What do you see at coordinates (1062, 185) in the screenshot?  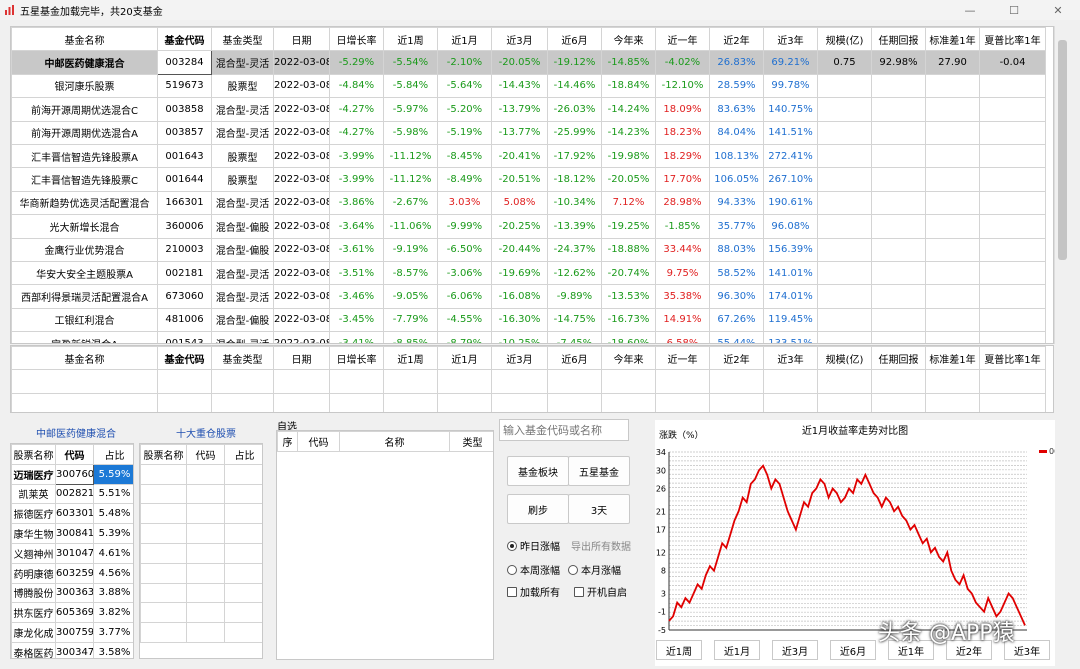 I see `fund-table-scrollbar` at bounding box center [1062, 185].